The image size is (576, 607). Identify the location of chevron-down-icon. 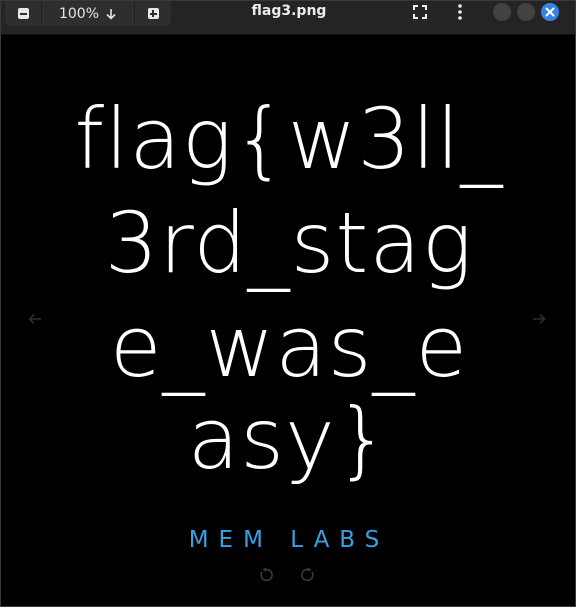
(111, 14).